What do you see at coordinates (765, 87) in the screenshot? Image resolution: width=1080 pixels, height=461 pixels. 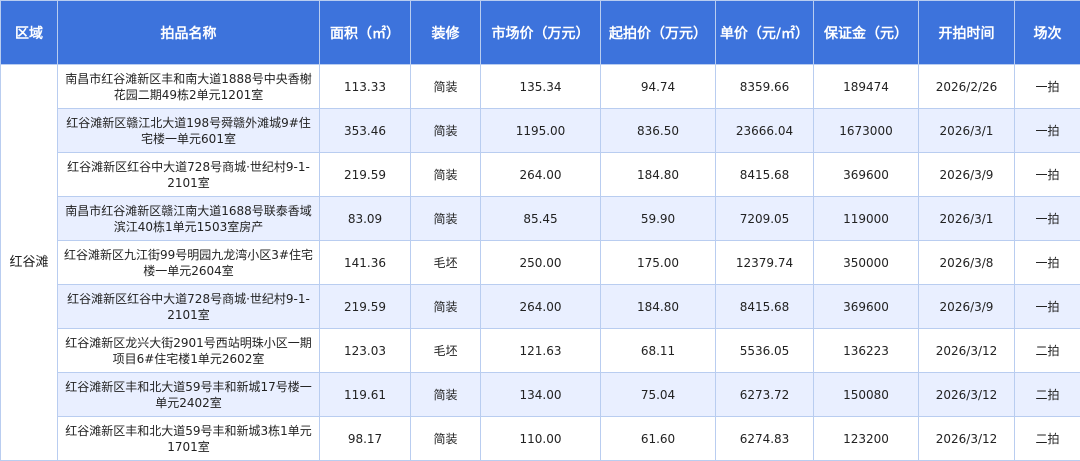 I see `cell-unit-price: 8359.66` at bounding box center [765, 87].